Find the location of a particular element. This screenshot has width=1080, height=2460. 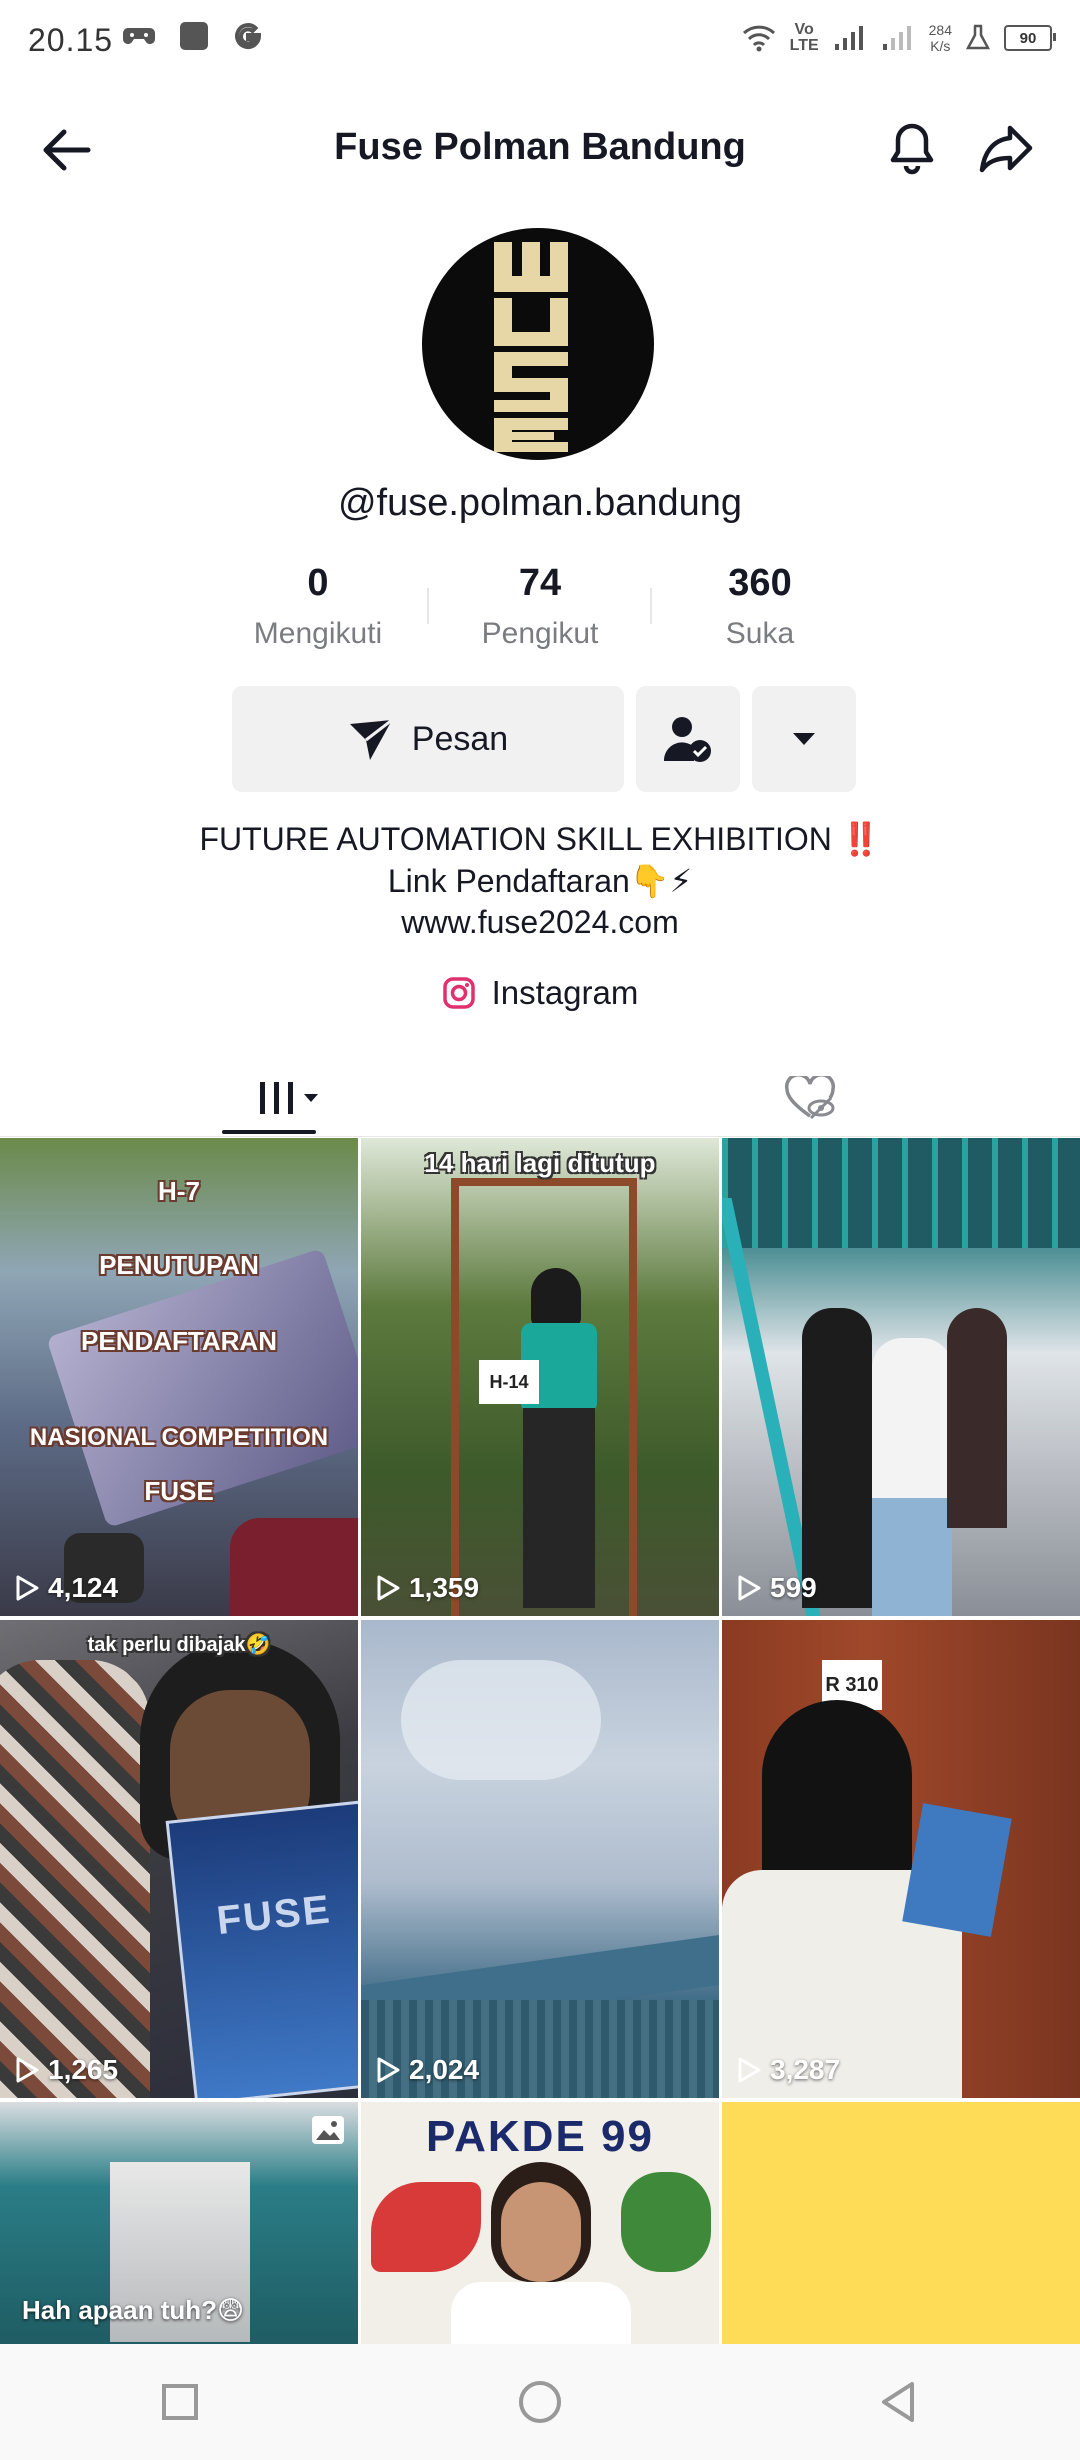

game-controller-icon is located at coordinates (139, 36).